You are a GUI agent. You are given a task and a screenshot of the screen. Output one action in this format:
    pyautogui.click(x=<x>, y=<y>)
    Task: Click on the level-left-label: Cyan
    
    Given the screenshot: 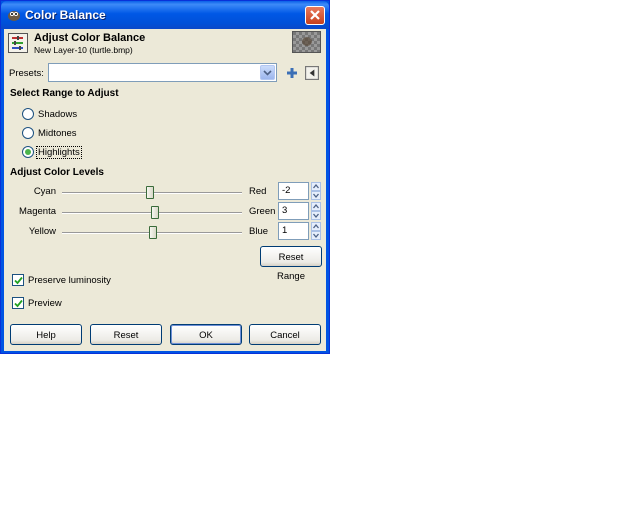 What is the action you would take?
    pyautogui.click(x=44, y=191)
    